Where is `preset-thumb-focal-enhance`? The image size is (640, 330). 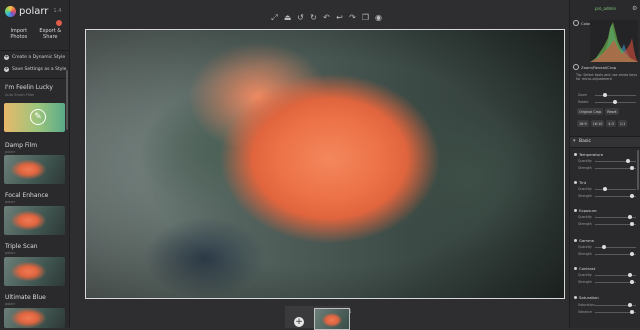 preset-thumb-focal-enhance is located at coordinates (34, 220).